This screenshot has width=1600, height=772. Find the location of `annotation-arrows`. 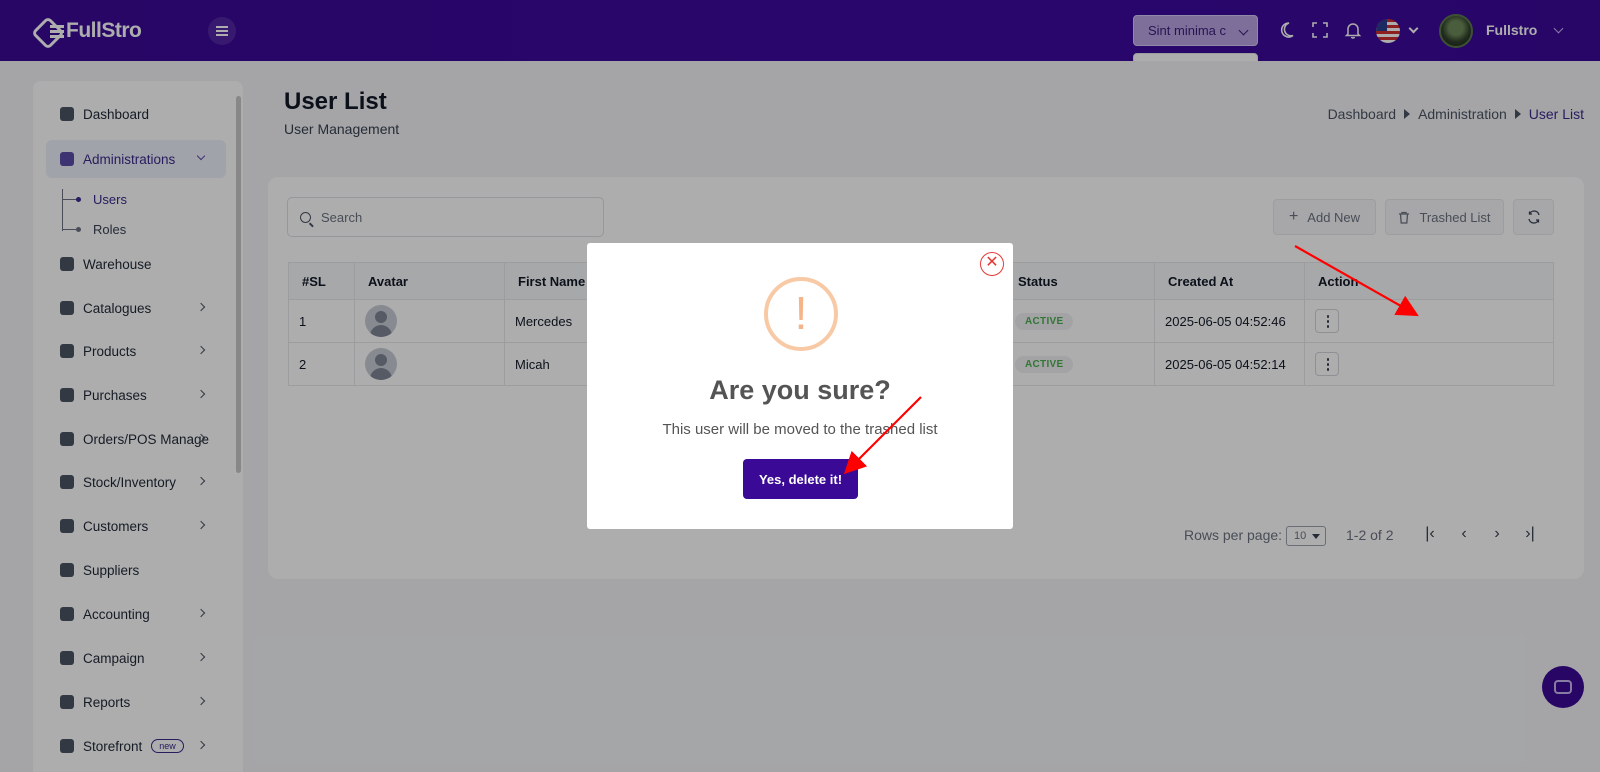

annotation-arrows is located at coordinates (1131, 360).